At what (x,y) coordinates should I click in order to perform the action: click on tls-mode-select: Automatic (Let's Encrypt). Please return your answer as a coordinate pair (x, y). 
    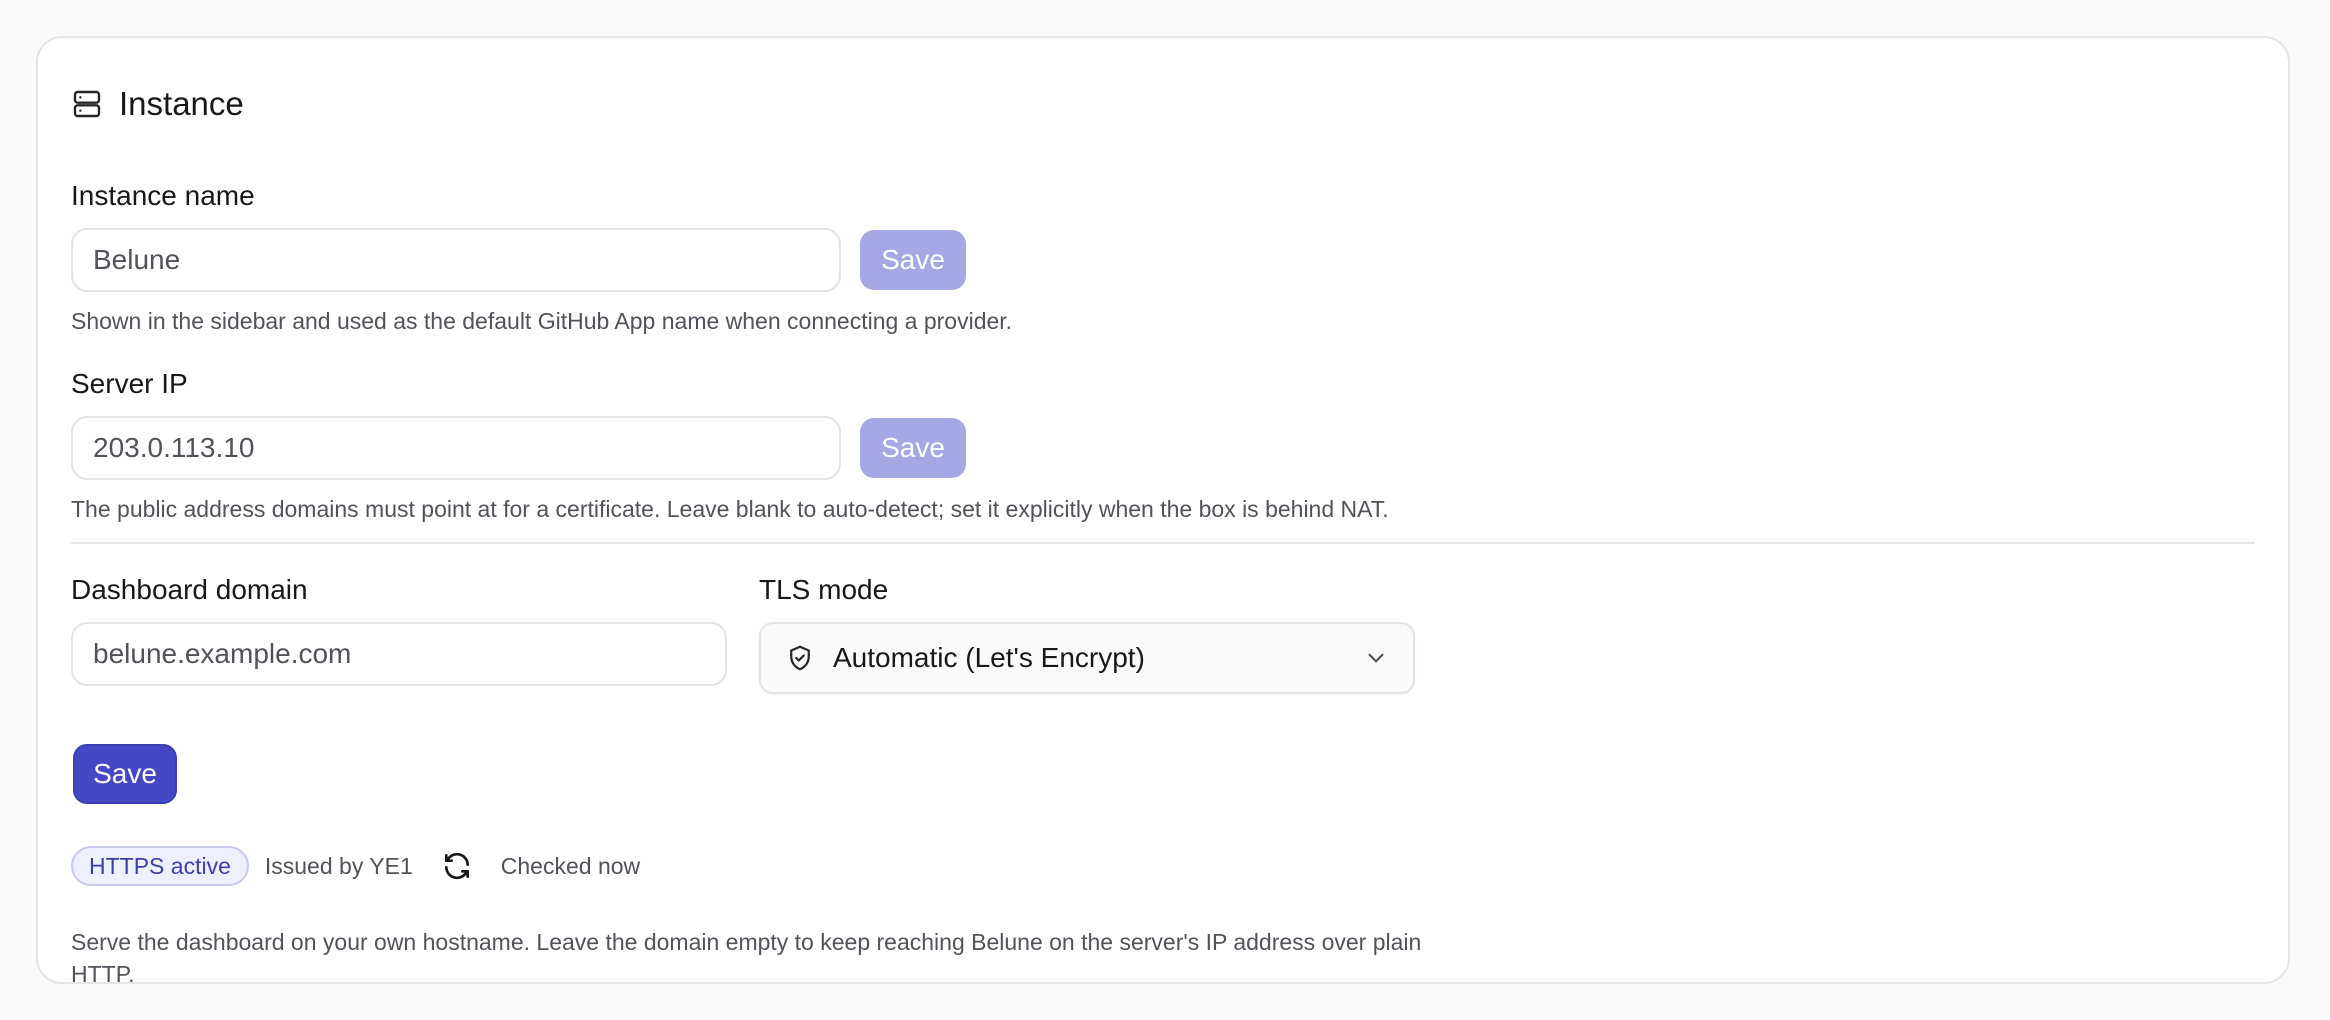
    Looking at the image, I should click on (1087, 658).